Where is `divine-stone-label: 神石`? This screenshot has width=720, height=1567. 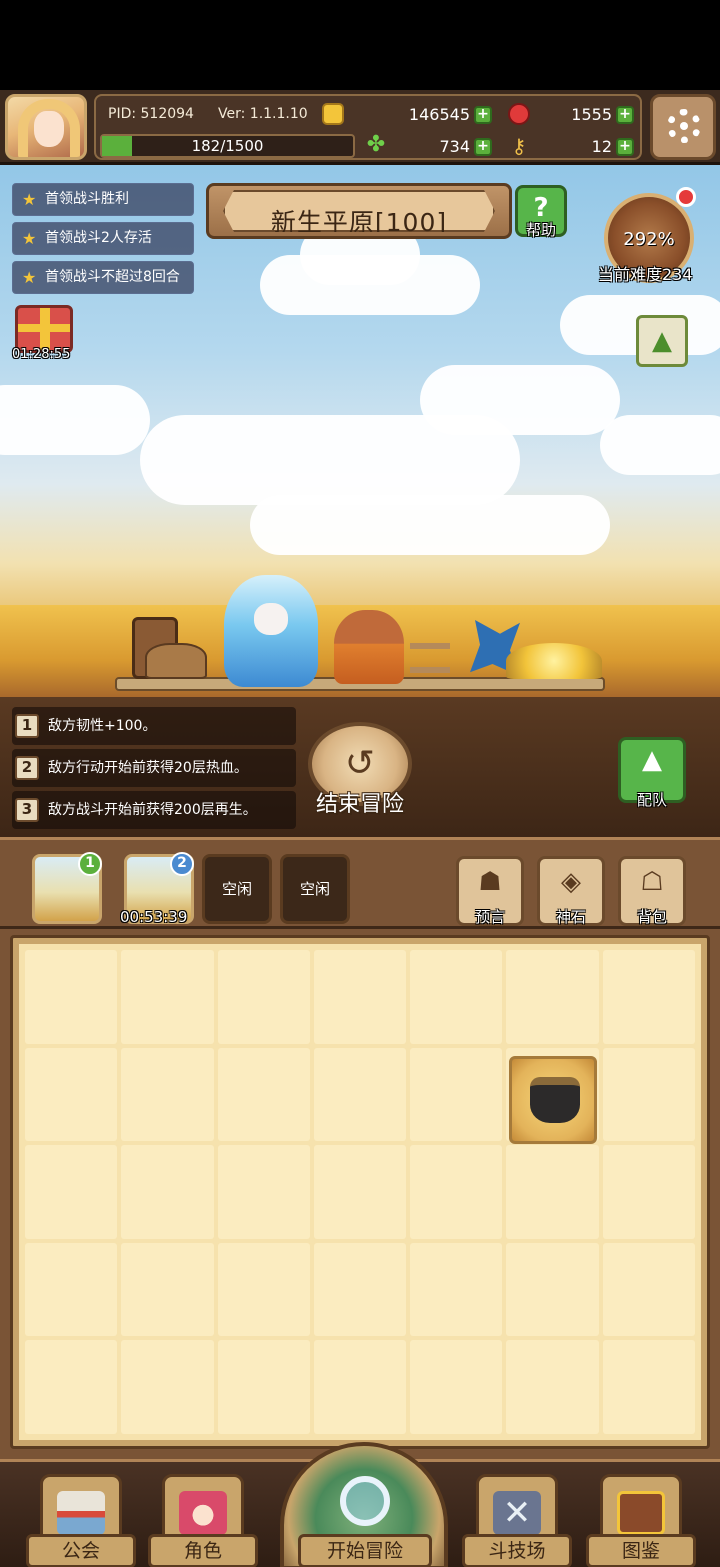
divine-stone-label: 神石 is located at coordinates (570, 917).